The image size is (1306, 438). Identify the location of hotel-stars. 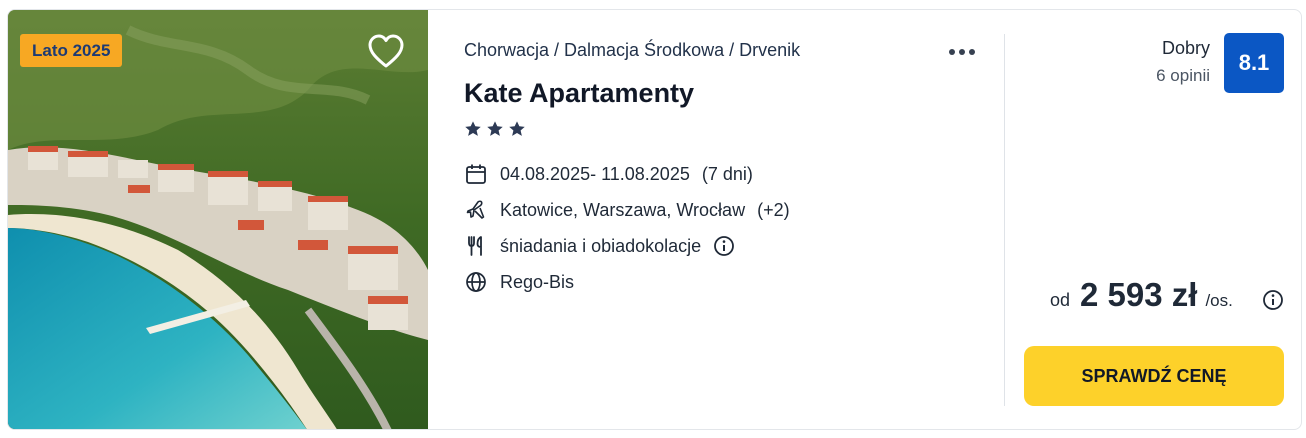
(495, 129).